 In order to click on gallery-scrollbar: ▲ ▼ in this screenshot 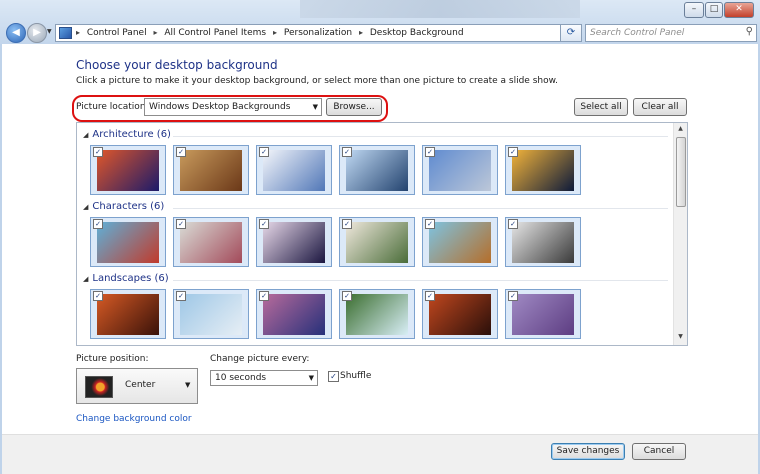, I will do `click(680, 234)`.